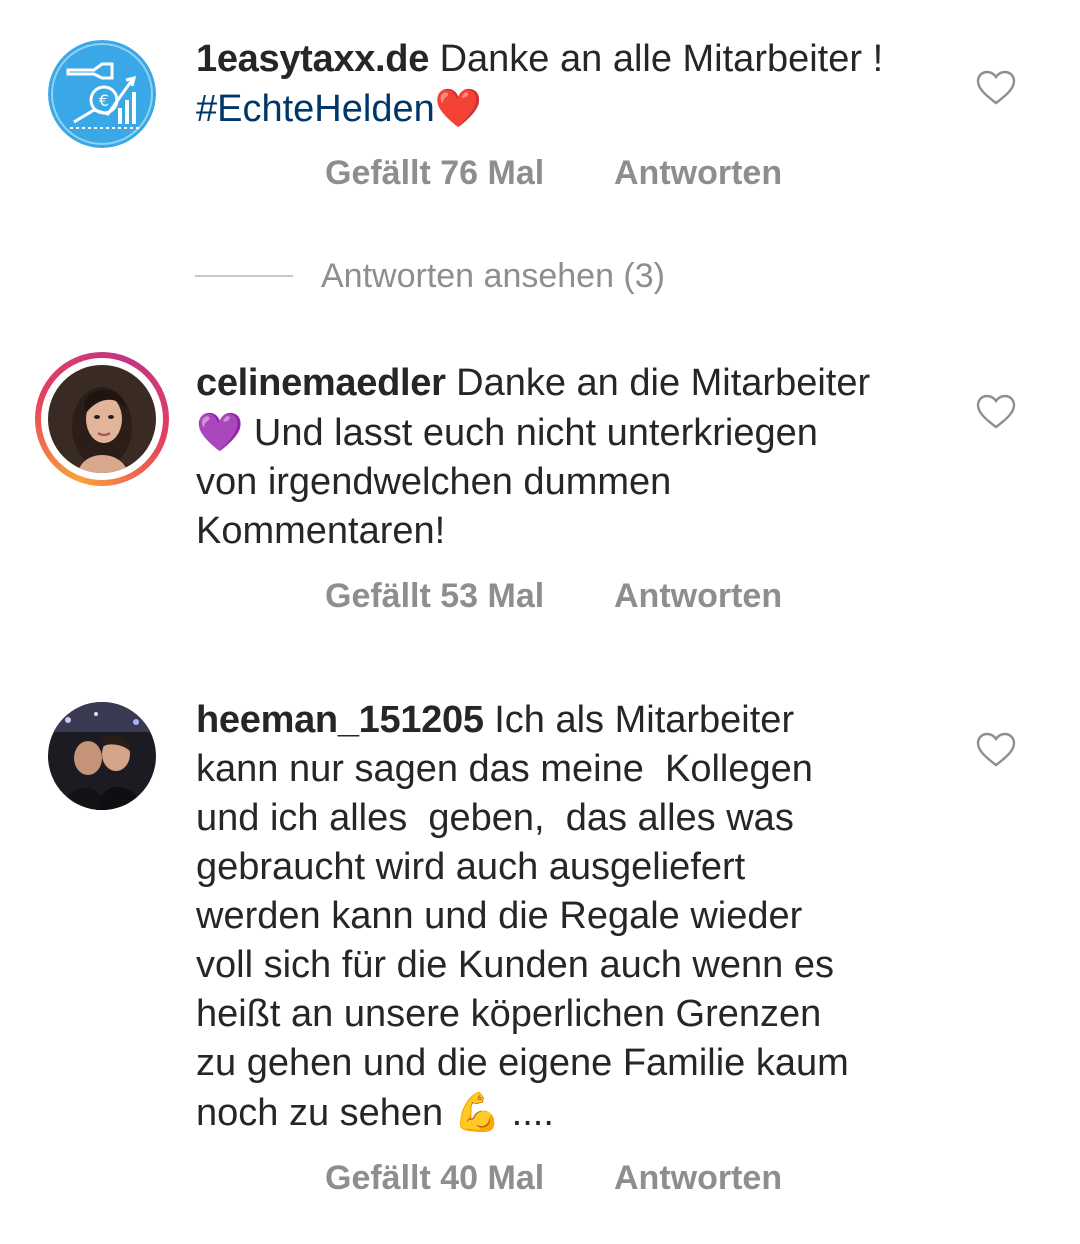 Image resolution: width=1080 pixels, height=1244 pixels. I want to click on view-replies-label: Antworten ansehen (3), so click(493, 275).